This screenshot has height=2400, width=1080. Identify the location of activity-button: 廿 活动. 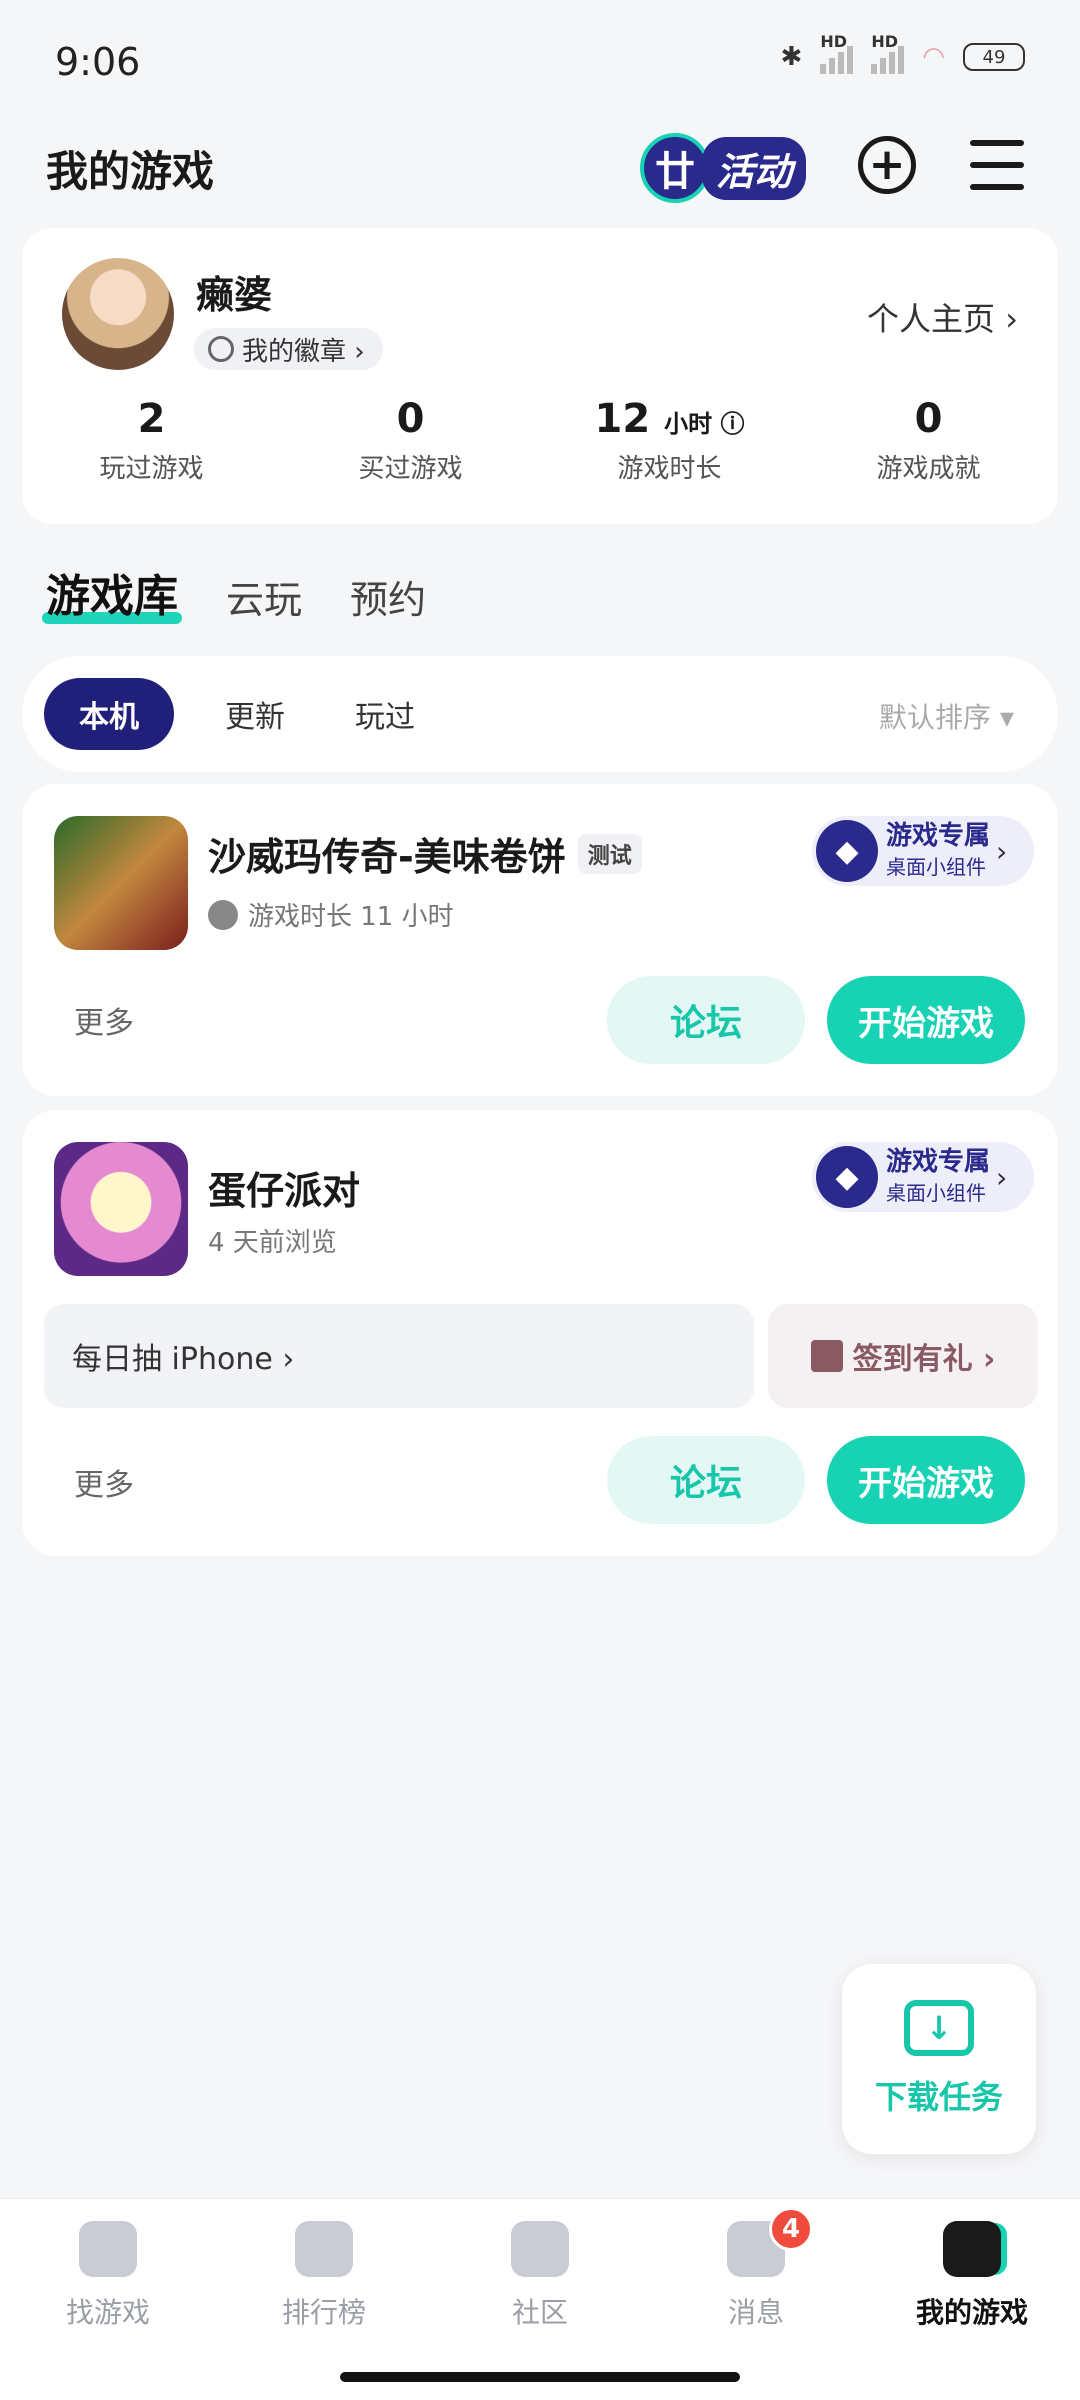
(725, 168).